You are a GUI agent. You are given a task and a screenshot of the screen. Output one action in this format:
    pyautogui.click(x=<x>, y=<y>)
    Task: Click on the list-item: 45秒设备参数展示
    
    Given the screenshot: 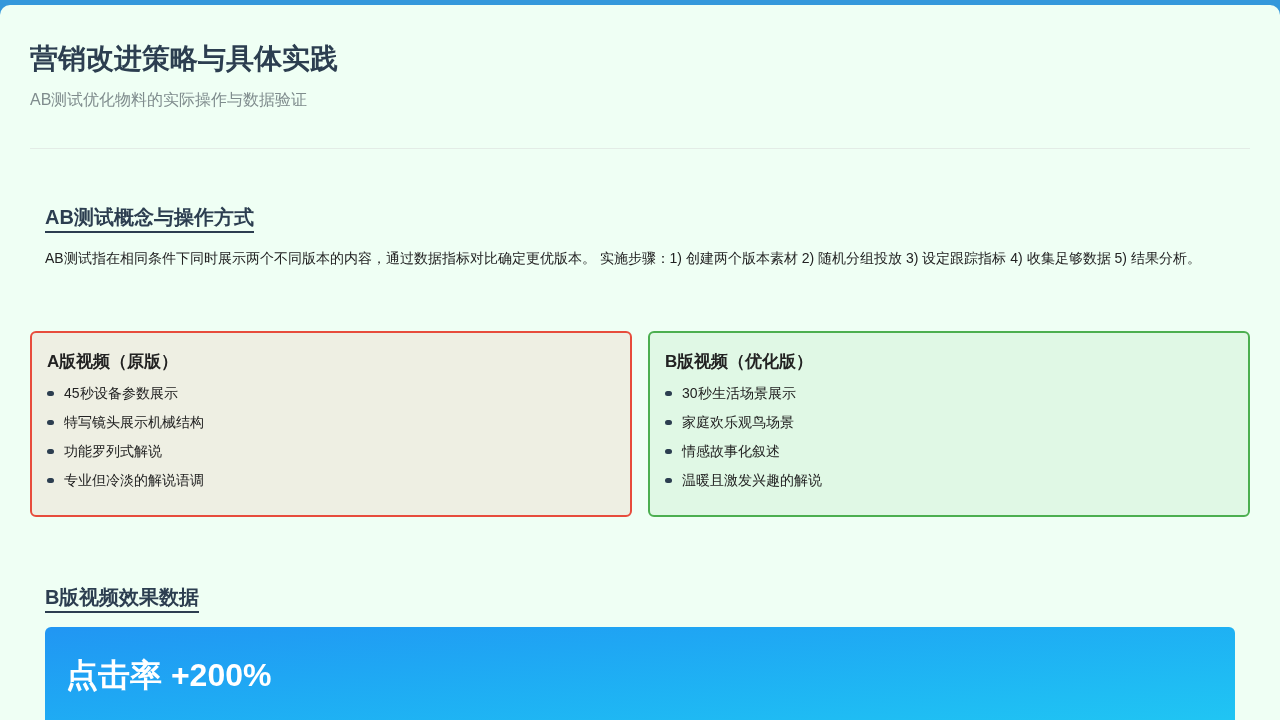 What is the action you would take?
    pyautogui.click(x=121, y=393)
    